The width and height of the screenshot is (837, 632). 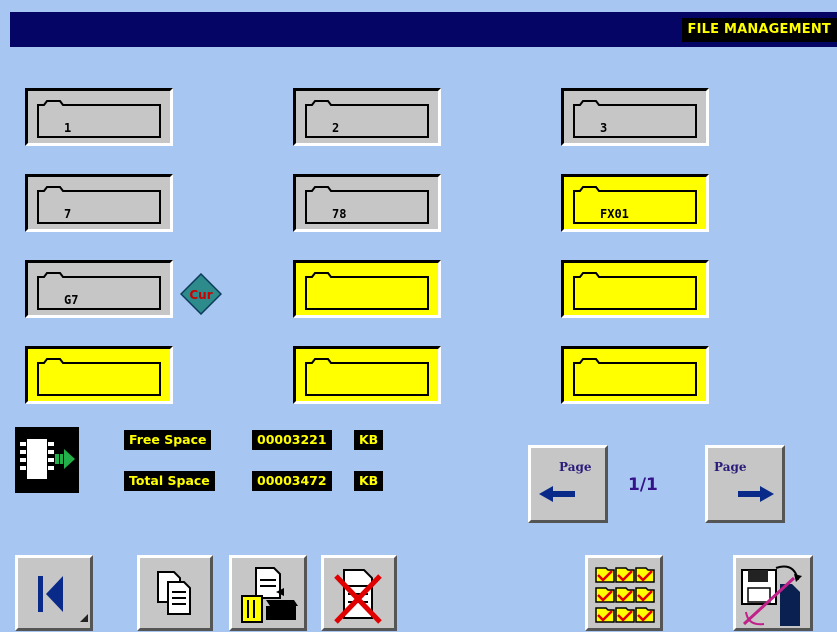 What do you see at coordinates (643, 485) in the screenshot?
I see `page-indicator: 1/1` at bounding box center [643, 485].